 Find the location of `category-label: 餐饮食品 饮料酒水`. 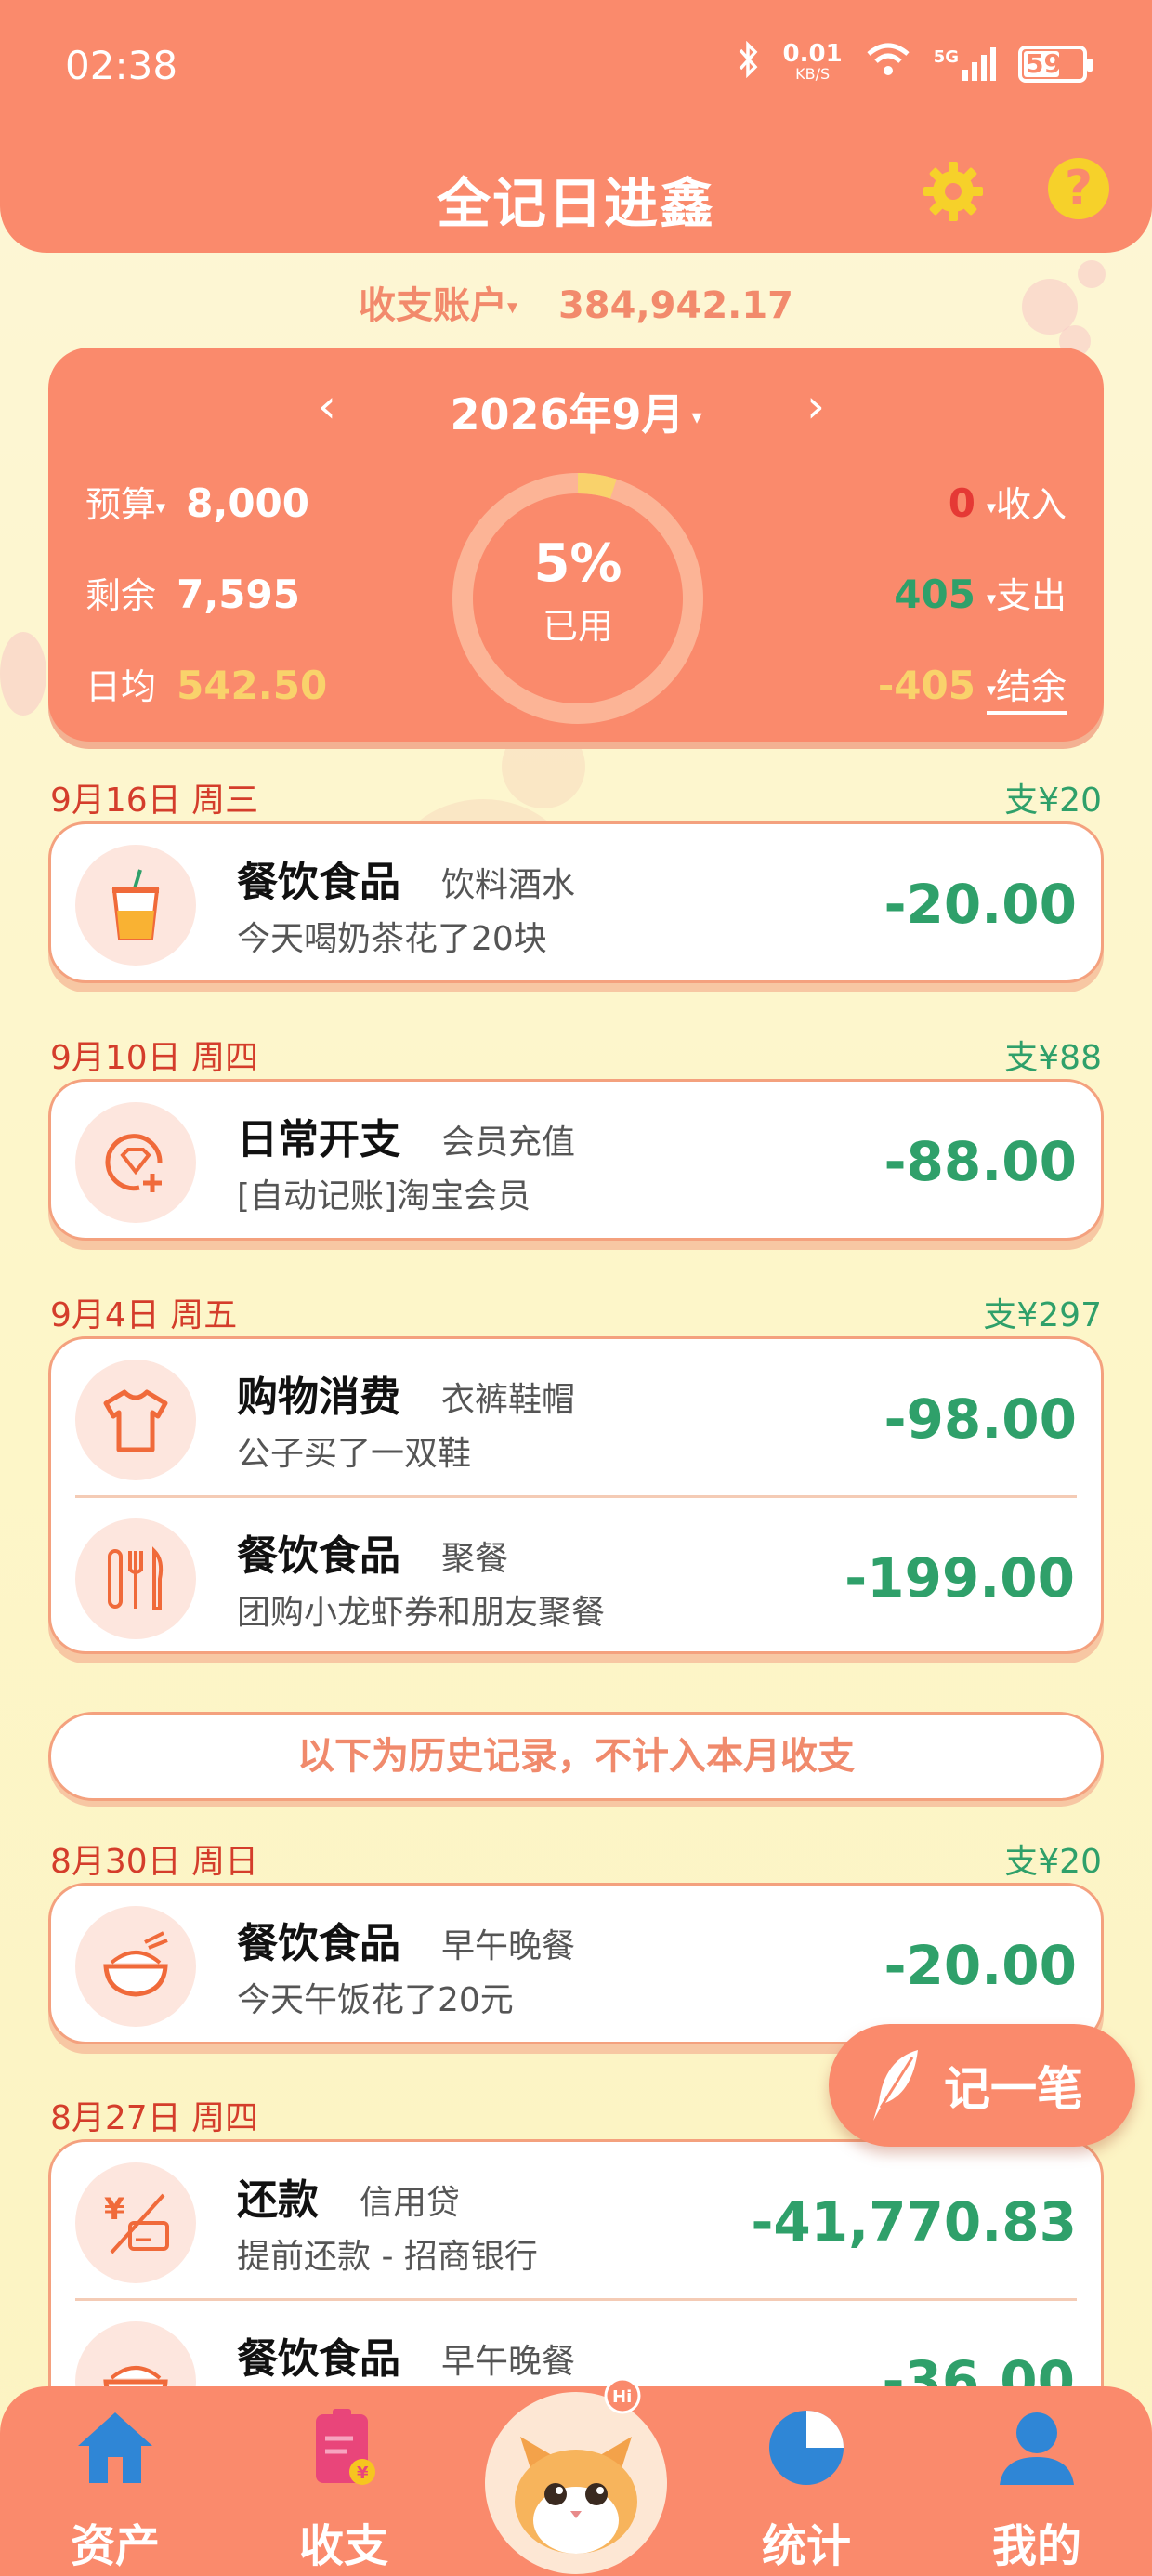

category-label: 餐饮食品 饮料酒水 is located at coordinates (406, 882).